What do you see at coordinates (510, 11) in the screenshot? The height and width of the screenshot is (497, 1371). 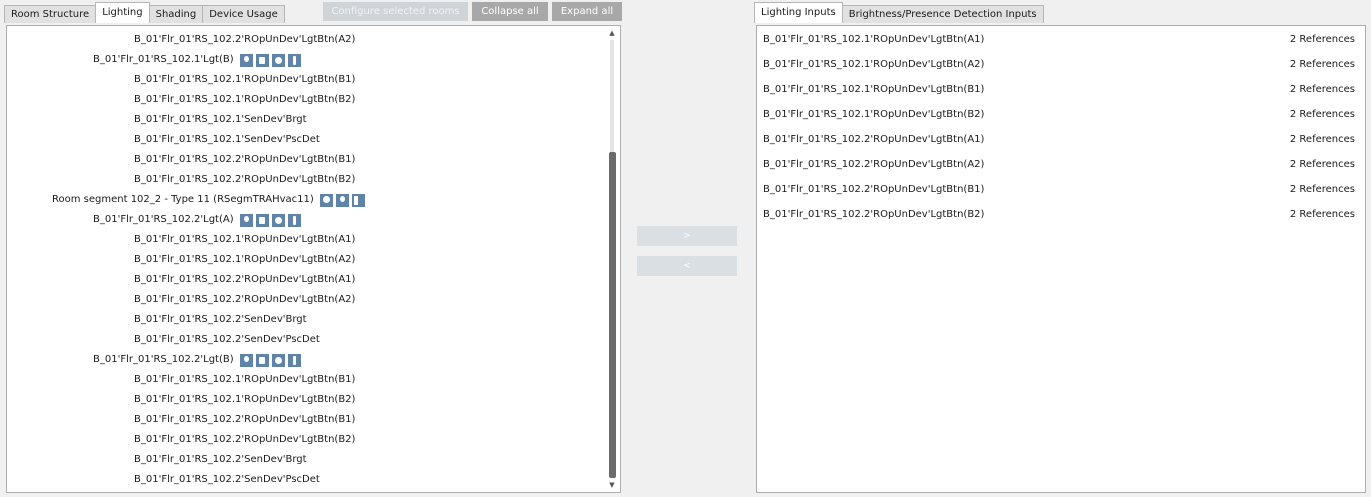 I see `collapse-all-button: Collapse all` at bounding box center [510, 11].